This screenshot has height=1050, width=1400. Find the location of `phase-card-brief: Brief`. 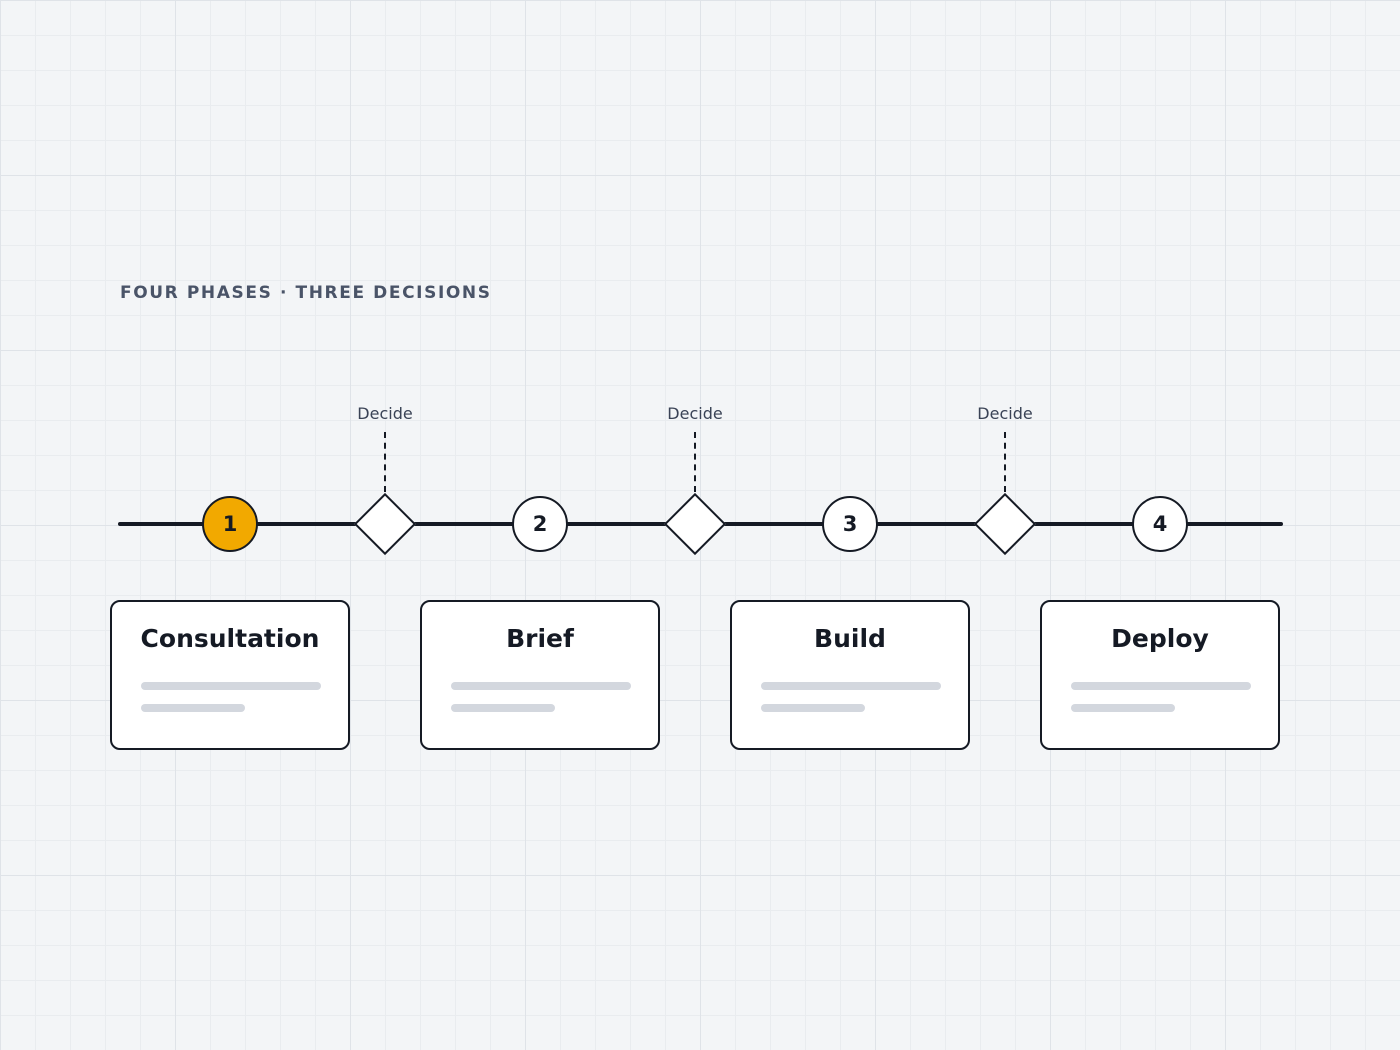

phase-card-brief: Brief is located at coordinates (540, 675).